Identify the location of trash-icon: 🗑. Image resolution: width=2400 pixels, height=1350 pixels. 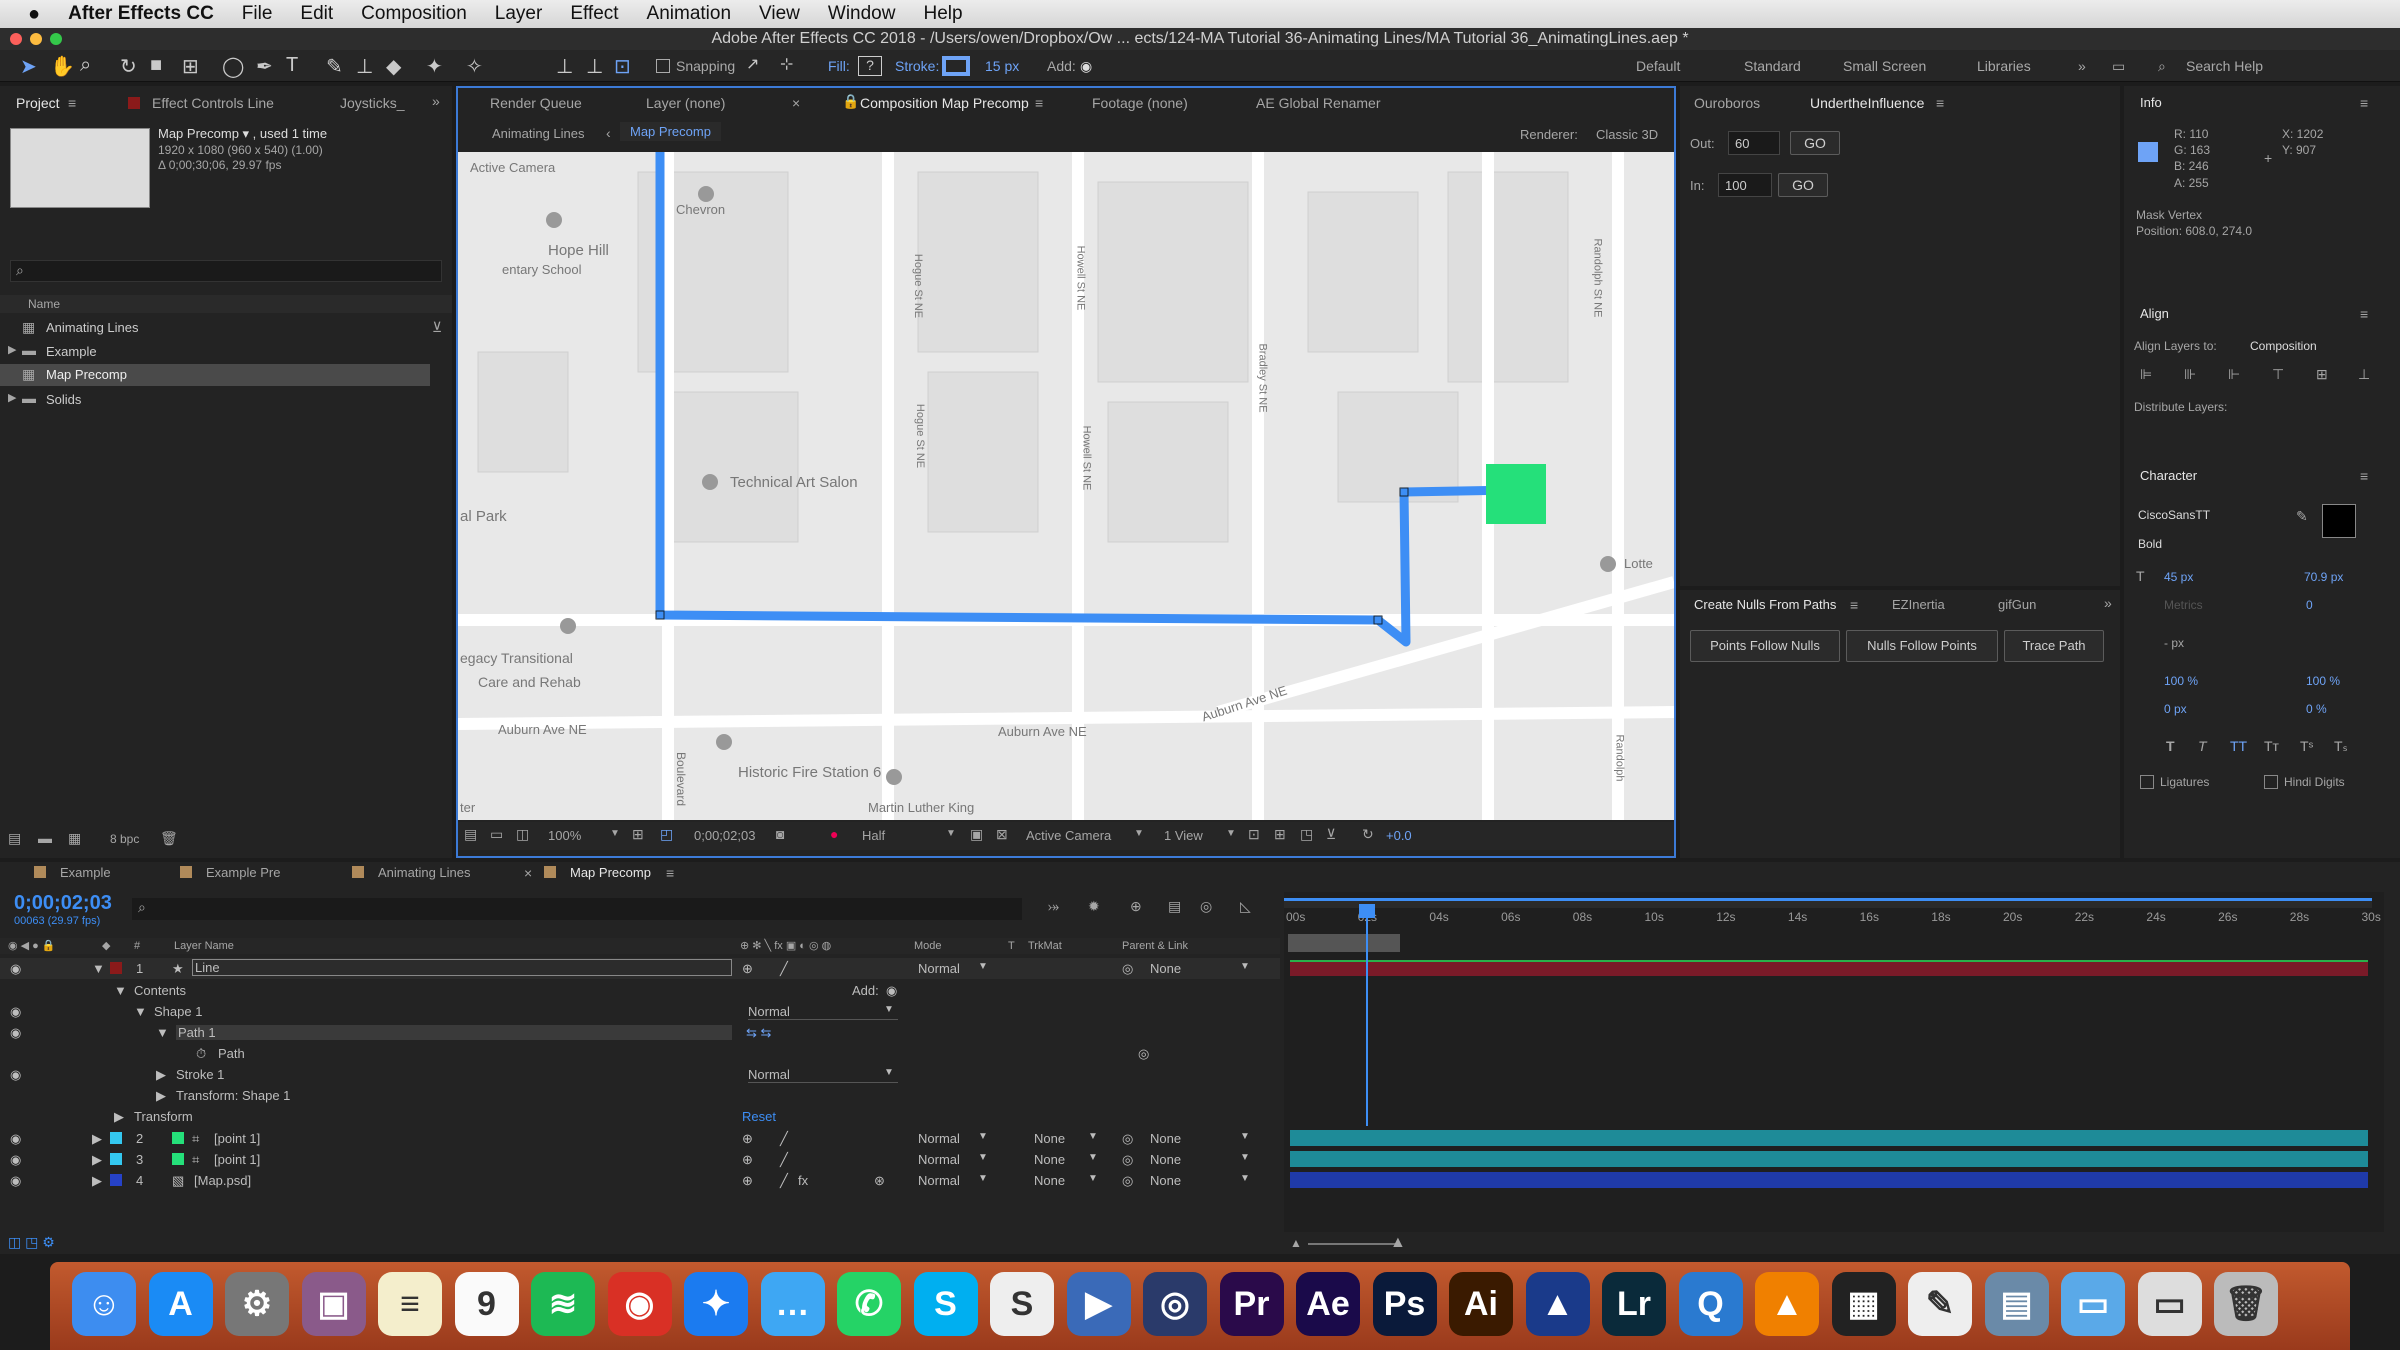
(169, 838).